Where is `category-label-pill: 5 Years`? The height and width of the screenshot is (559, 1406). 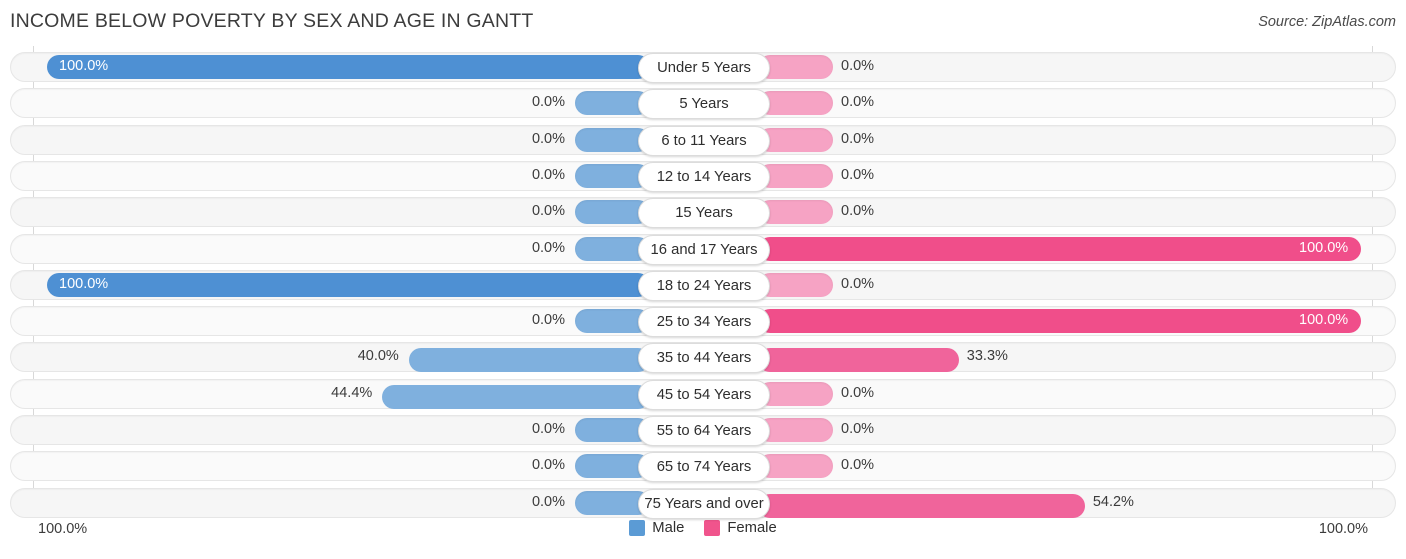 category-label-pill: 5 Years is located at coordinates (704, 104).